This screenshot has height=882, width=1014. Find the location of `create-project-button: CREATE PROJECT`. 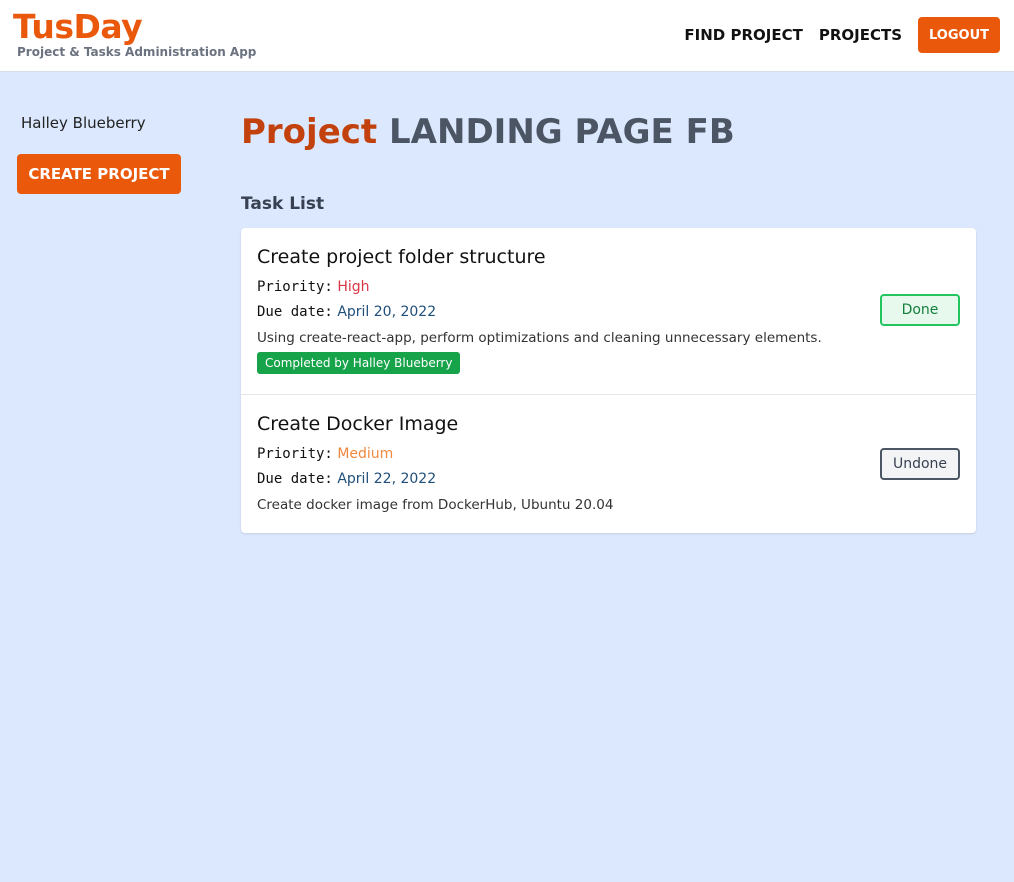

create-project-button: CREATE PROJECT is located at coordinates (99, 174).